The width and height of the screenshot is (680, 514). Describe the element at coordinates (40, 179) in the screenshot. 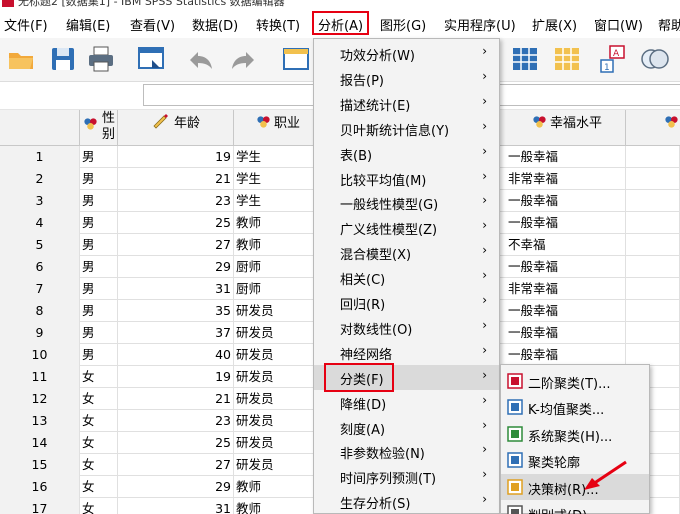

I see `row-number: 2` at that location.